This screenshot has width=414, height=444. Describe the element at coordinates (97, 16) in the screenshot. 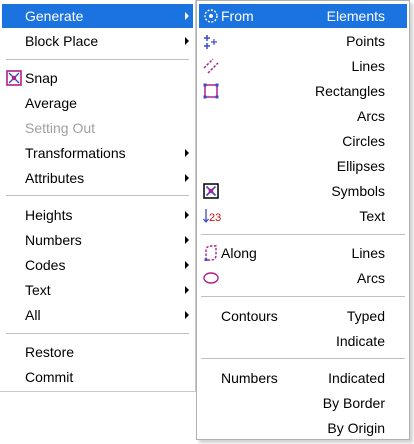

I see `menu-item-generate: Generate` at that location.